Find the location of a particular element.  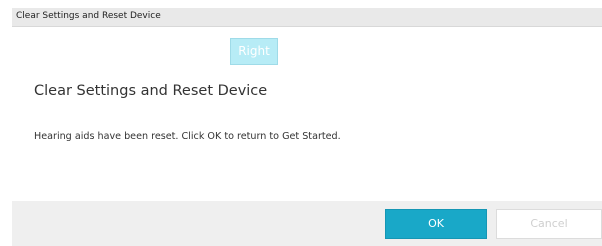

ok-button: OK is located at coordinates (436, 224).